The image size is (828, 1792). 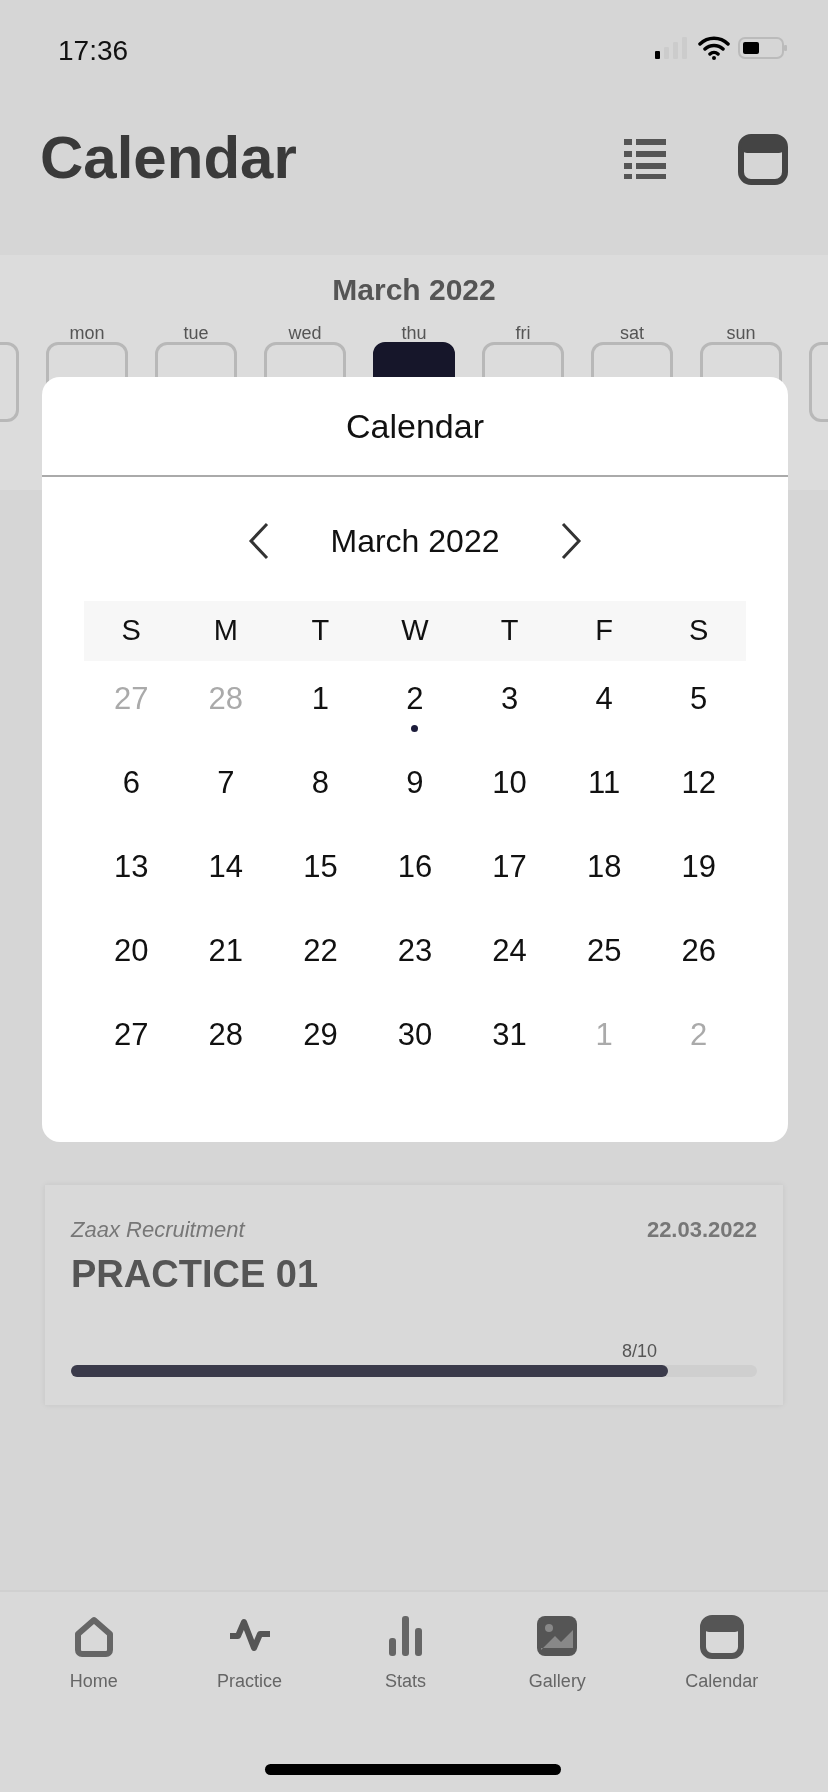 I want to click on practice-card: Zaax Recruitment 22.03.2022 PRACTICE 01 8/10, so click(x=414, y=1295).